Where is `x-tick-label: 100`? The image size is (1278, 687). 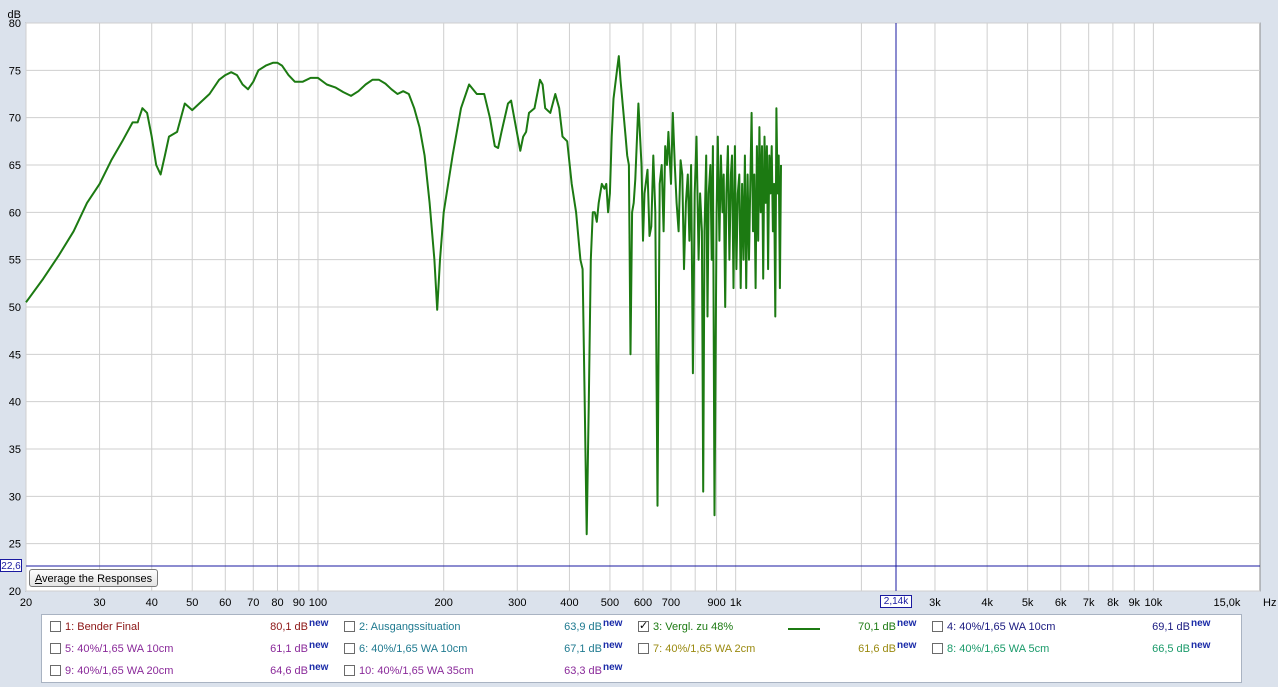
x-tick-label: 100 is located at coordinates (318, 603).